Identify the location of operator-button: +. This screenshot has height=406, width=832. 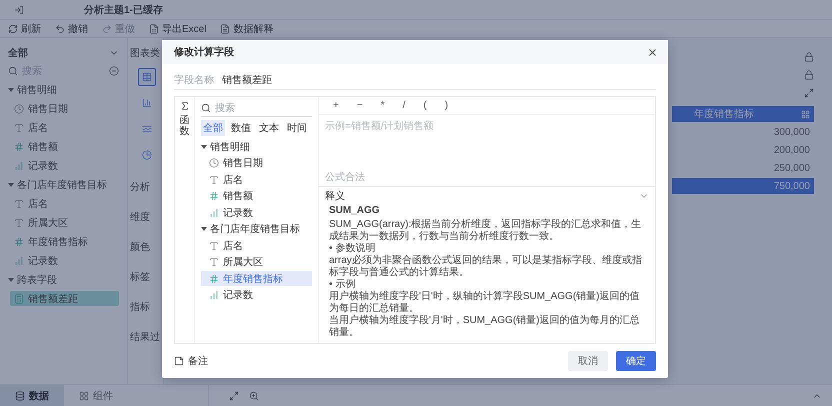
(336, 105).